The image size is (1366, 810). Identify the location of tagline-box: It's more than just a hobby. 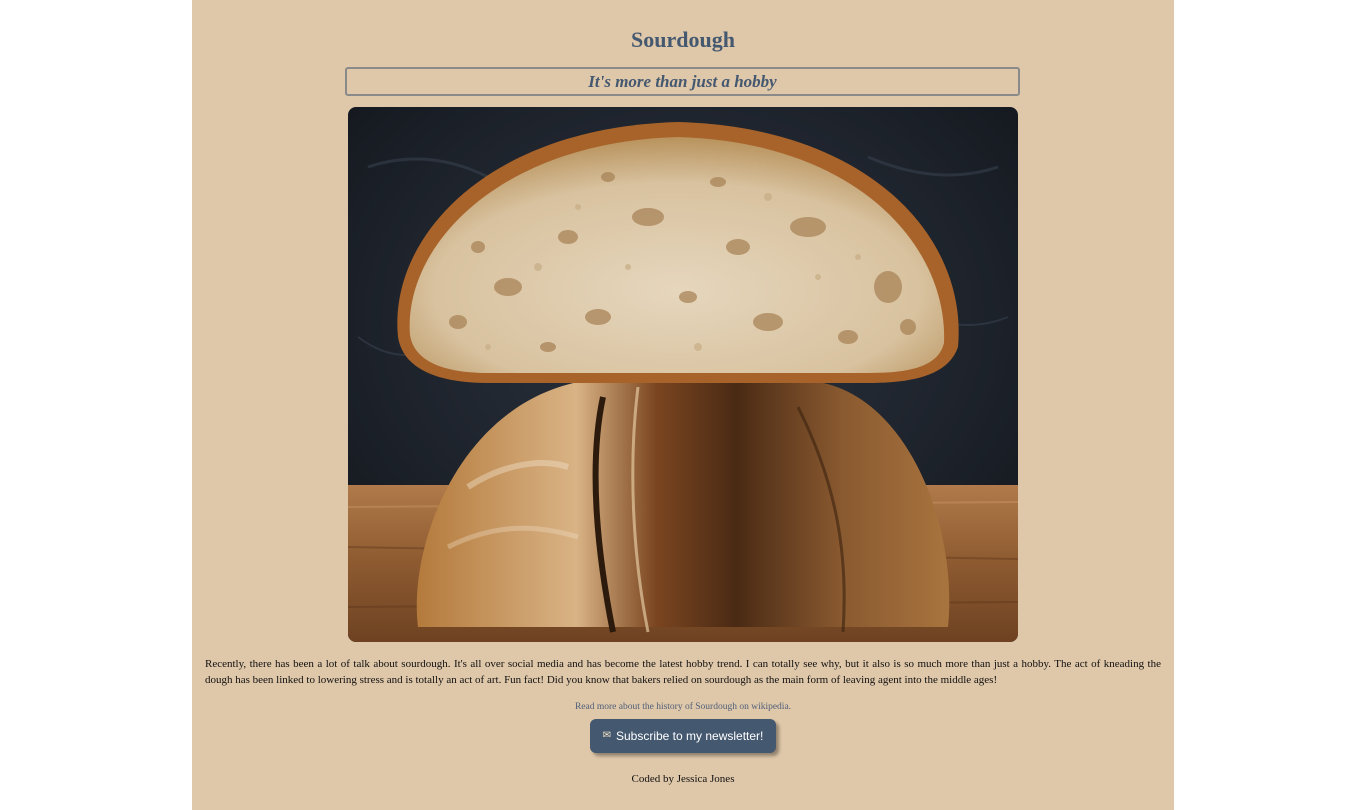
(682, 81).